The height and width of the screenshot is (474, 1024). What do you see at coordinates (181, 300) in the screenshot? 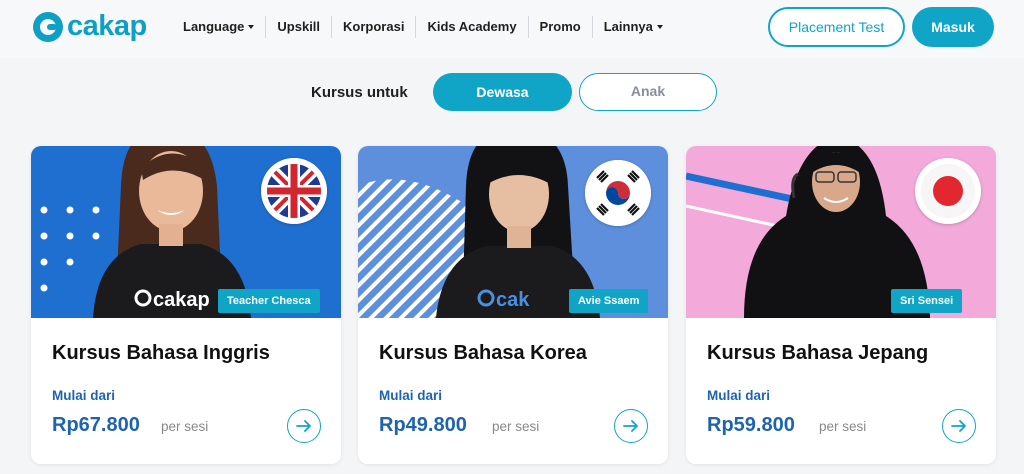
I see `svg-text: cakap` at bounding box center [181, 300].